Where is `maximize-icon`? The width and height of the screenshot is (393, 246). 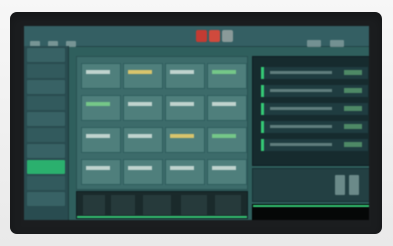 maximize-icon is located at coordinates (214, 36).